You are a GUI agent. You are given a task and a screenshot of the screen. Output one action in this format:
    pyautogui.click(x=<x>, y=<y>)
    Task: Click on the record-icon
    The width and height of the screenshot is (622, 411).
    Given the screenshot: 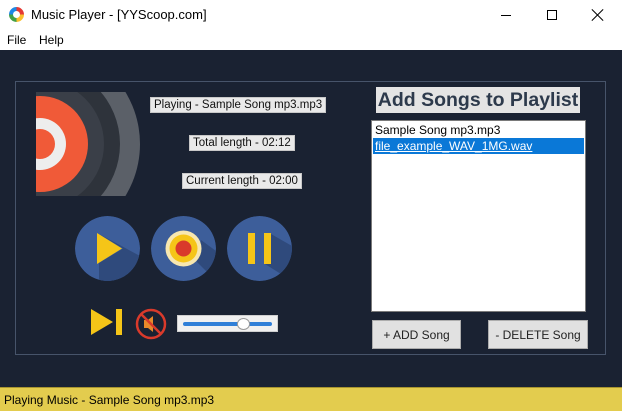 What is the action you would take?
    pyautogui.click(x=183, y=248)
    